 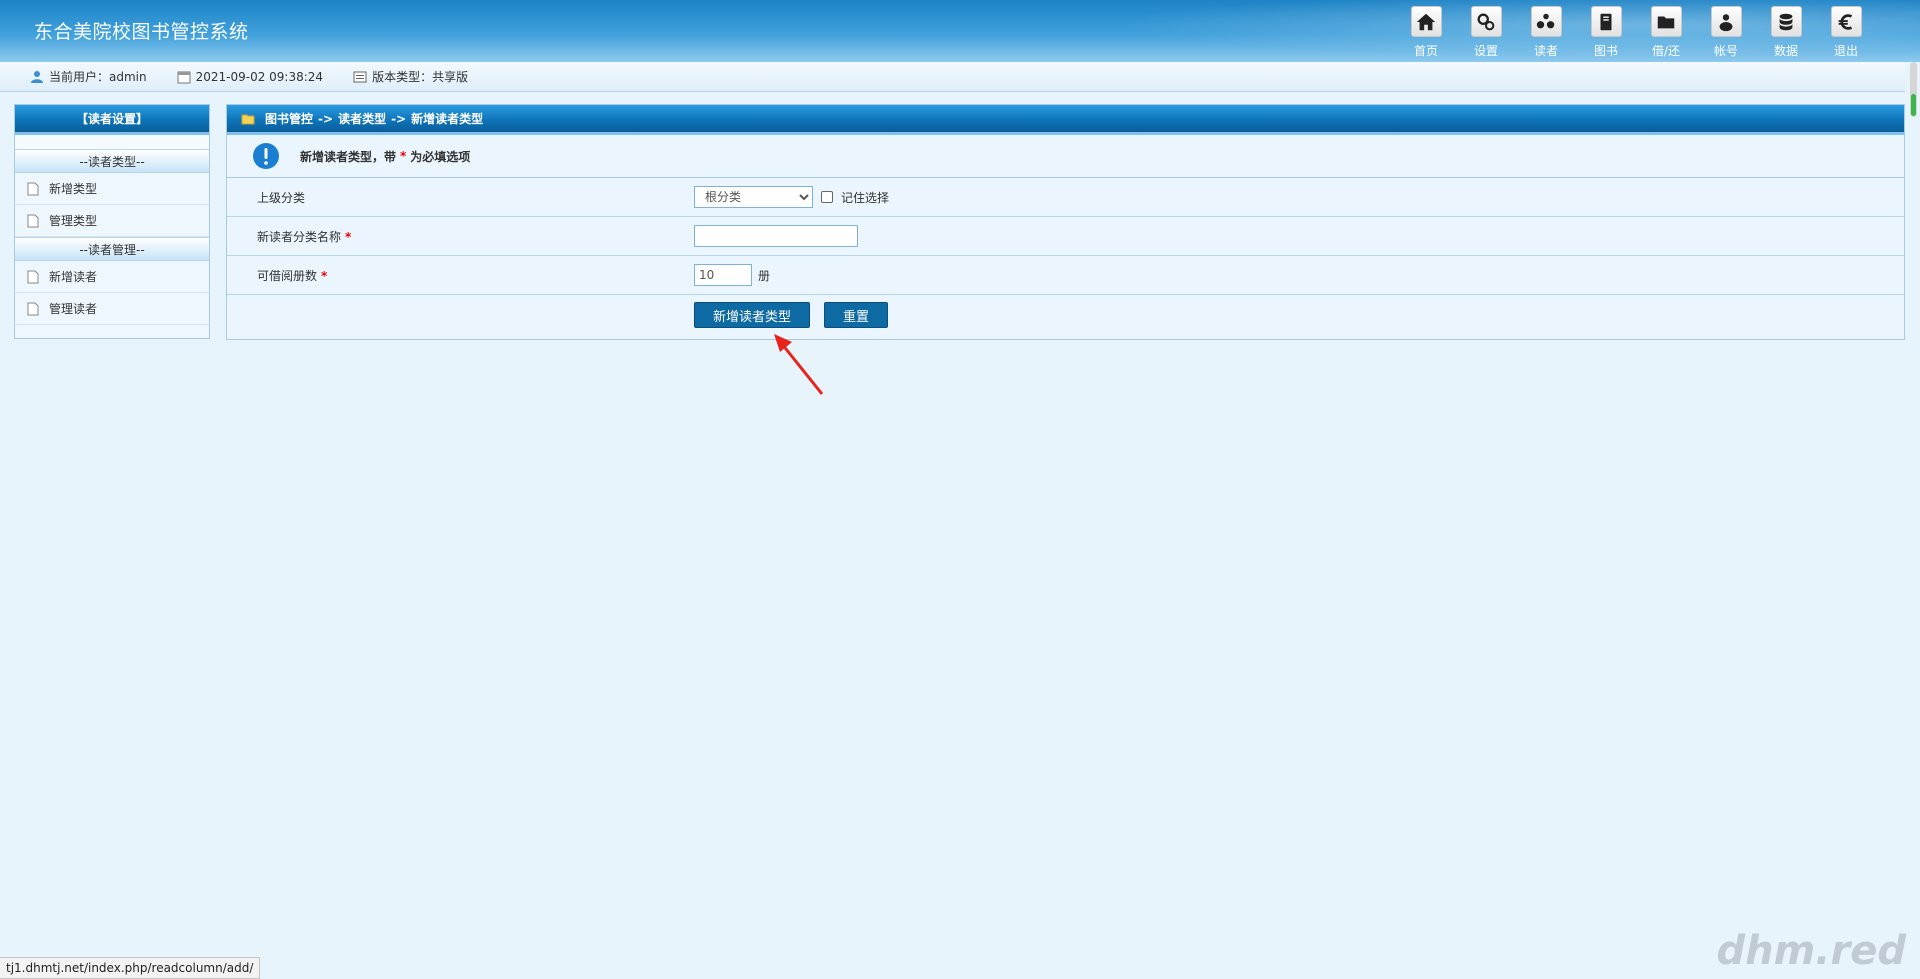 I want to click on database-icon, so click(x=1786, y=21).